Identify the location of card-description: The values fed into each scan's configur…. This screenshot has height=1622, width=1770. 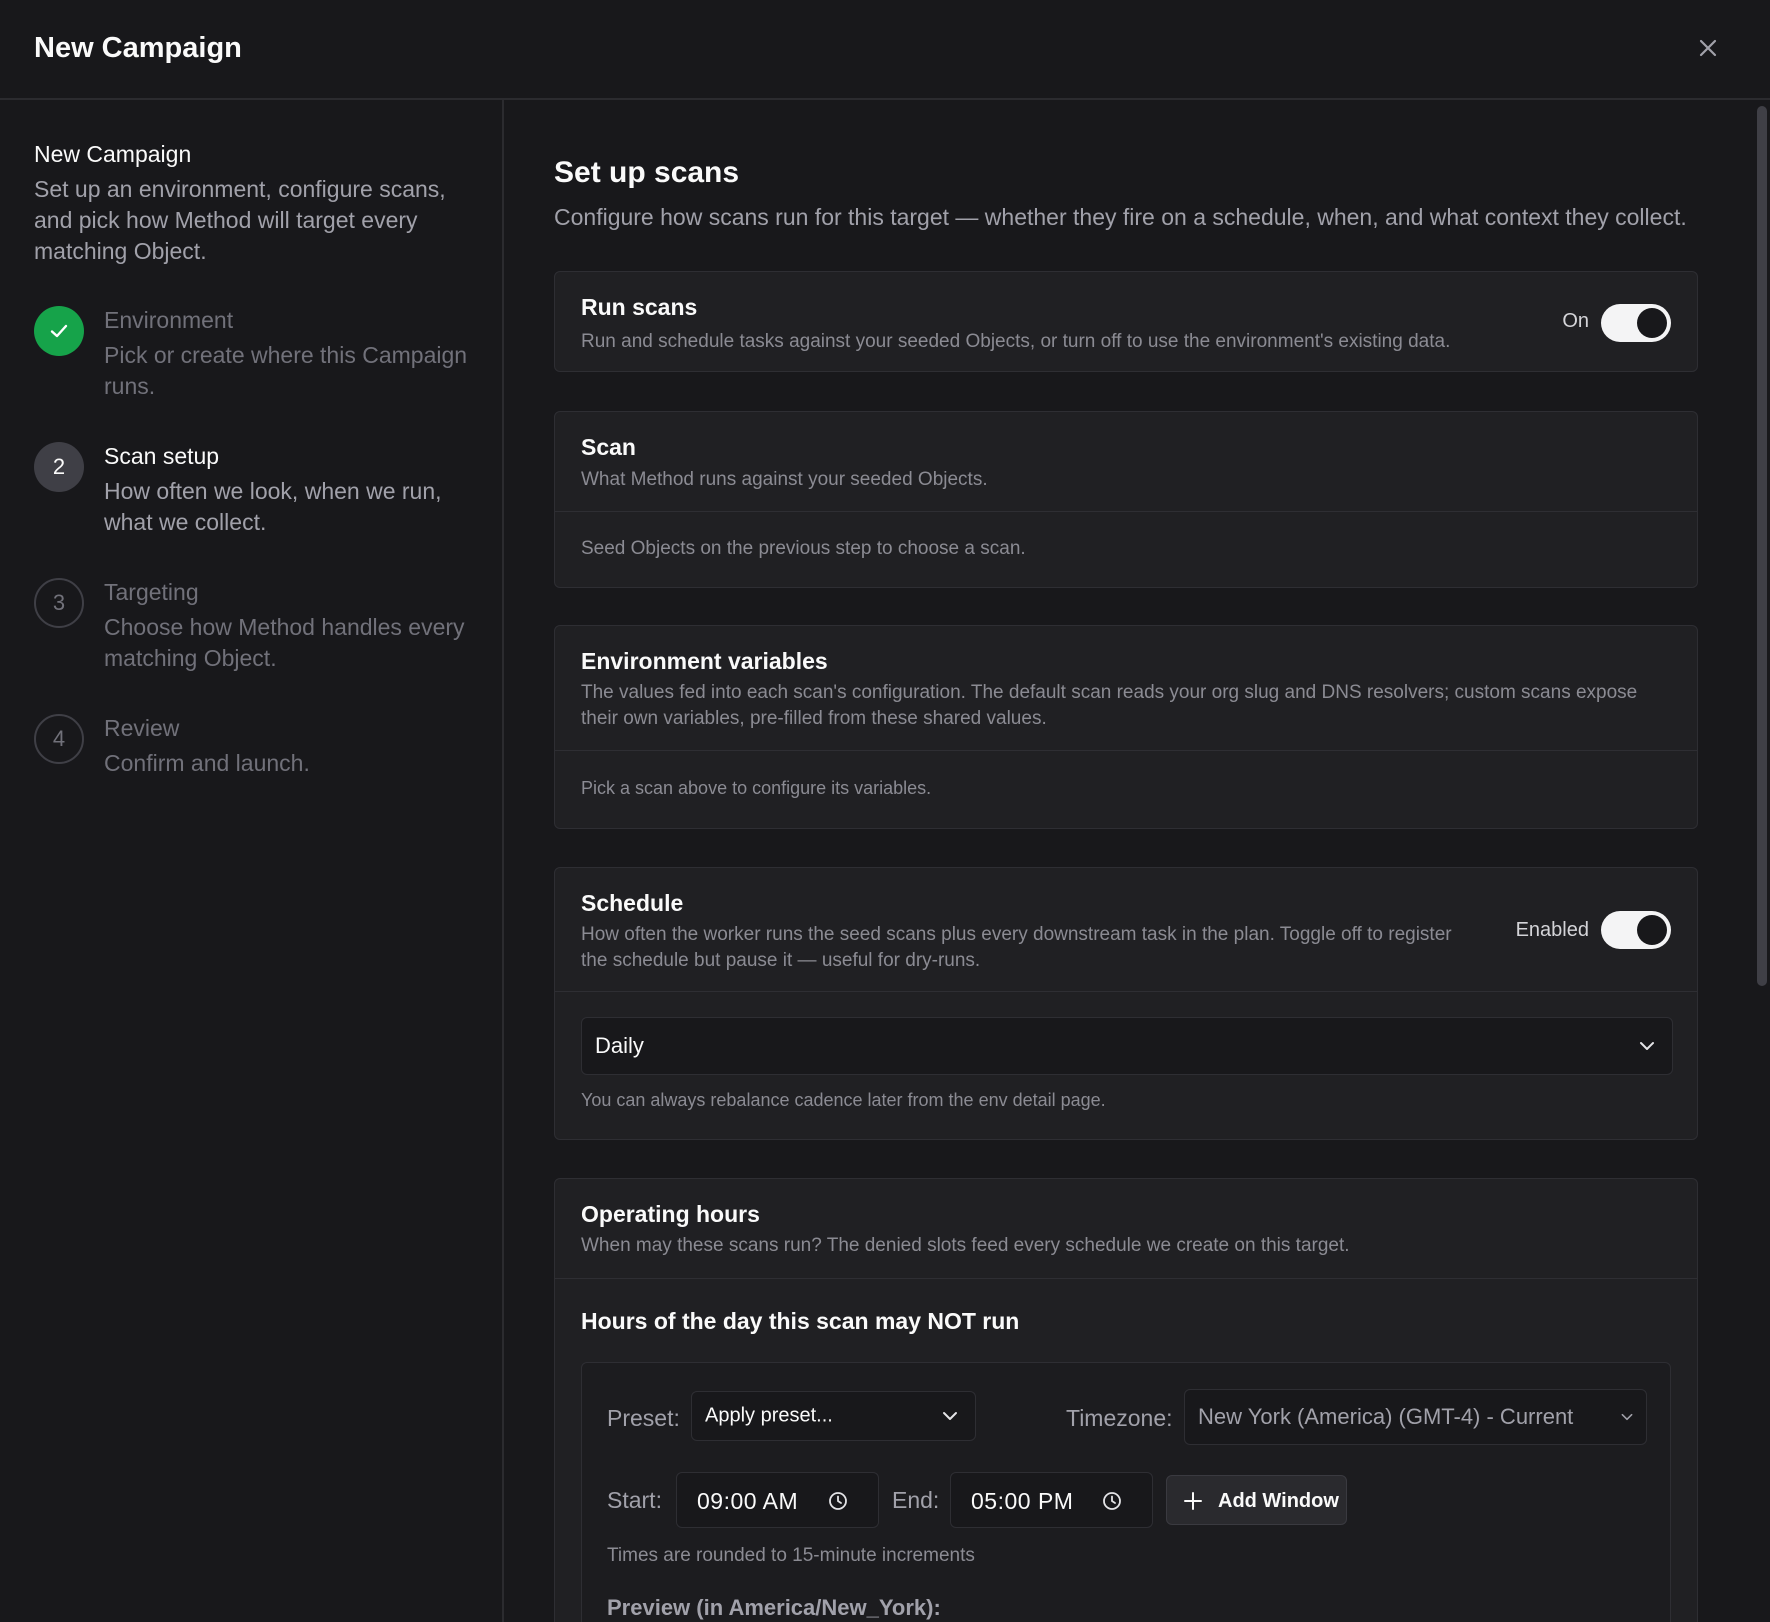
(1109, 705).